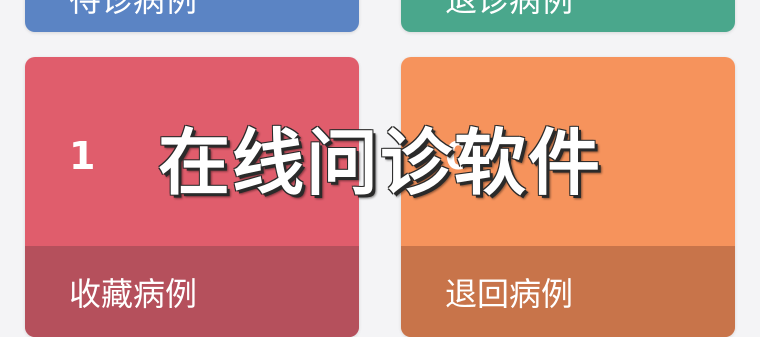  I want to click on card-withdrawn-cases: 退诊病例, so click(568, 16).